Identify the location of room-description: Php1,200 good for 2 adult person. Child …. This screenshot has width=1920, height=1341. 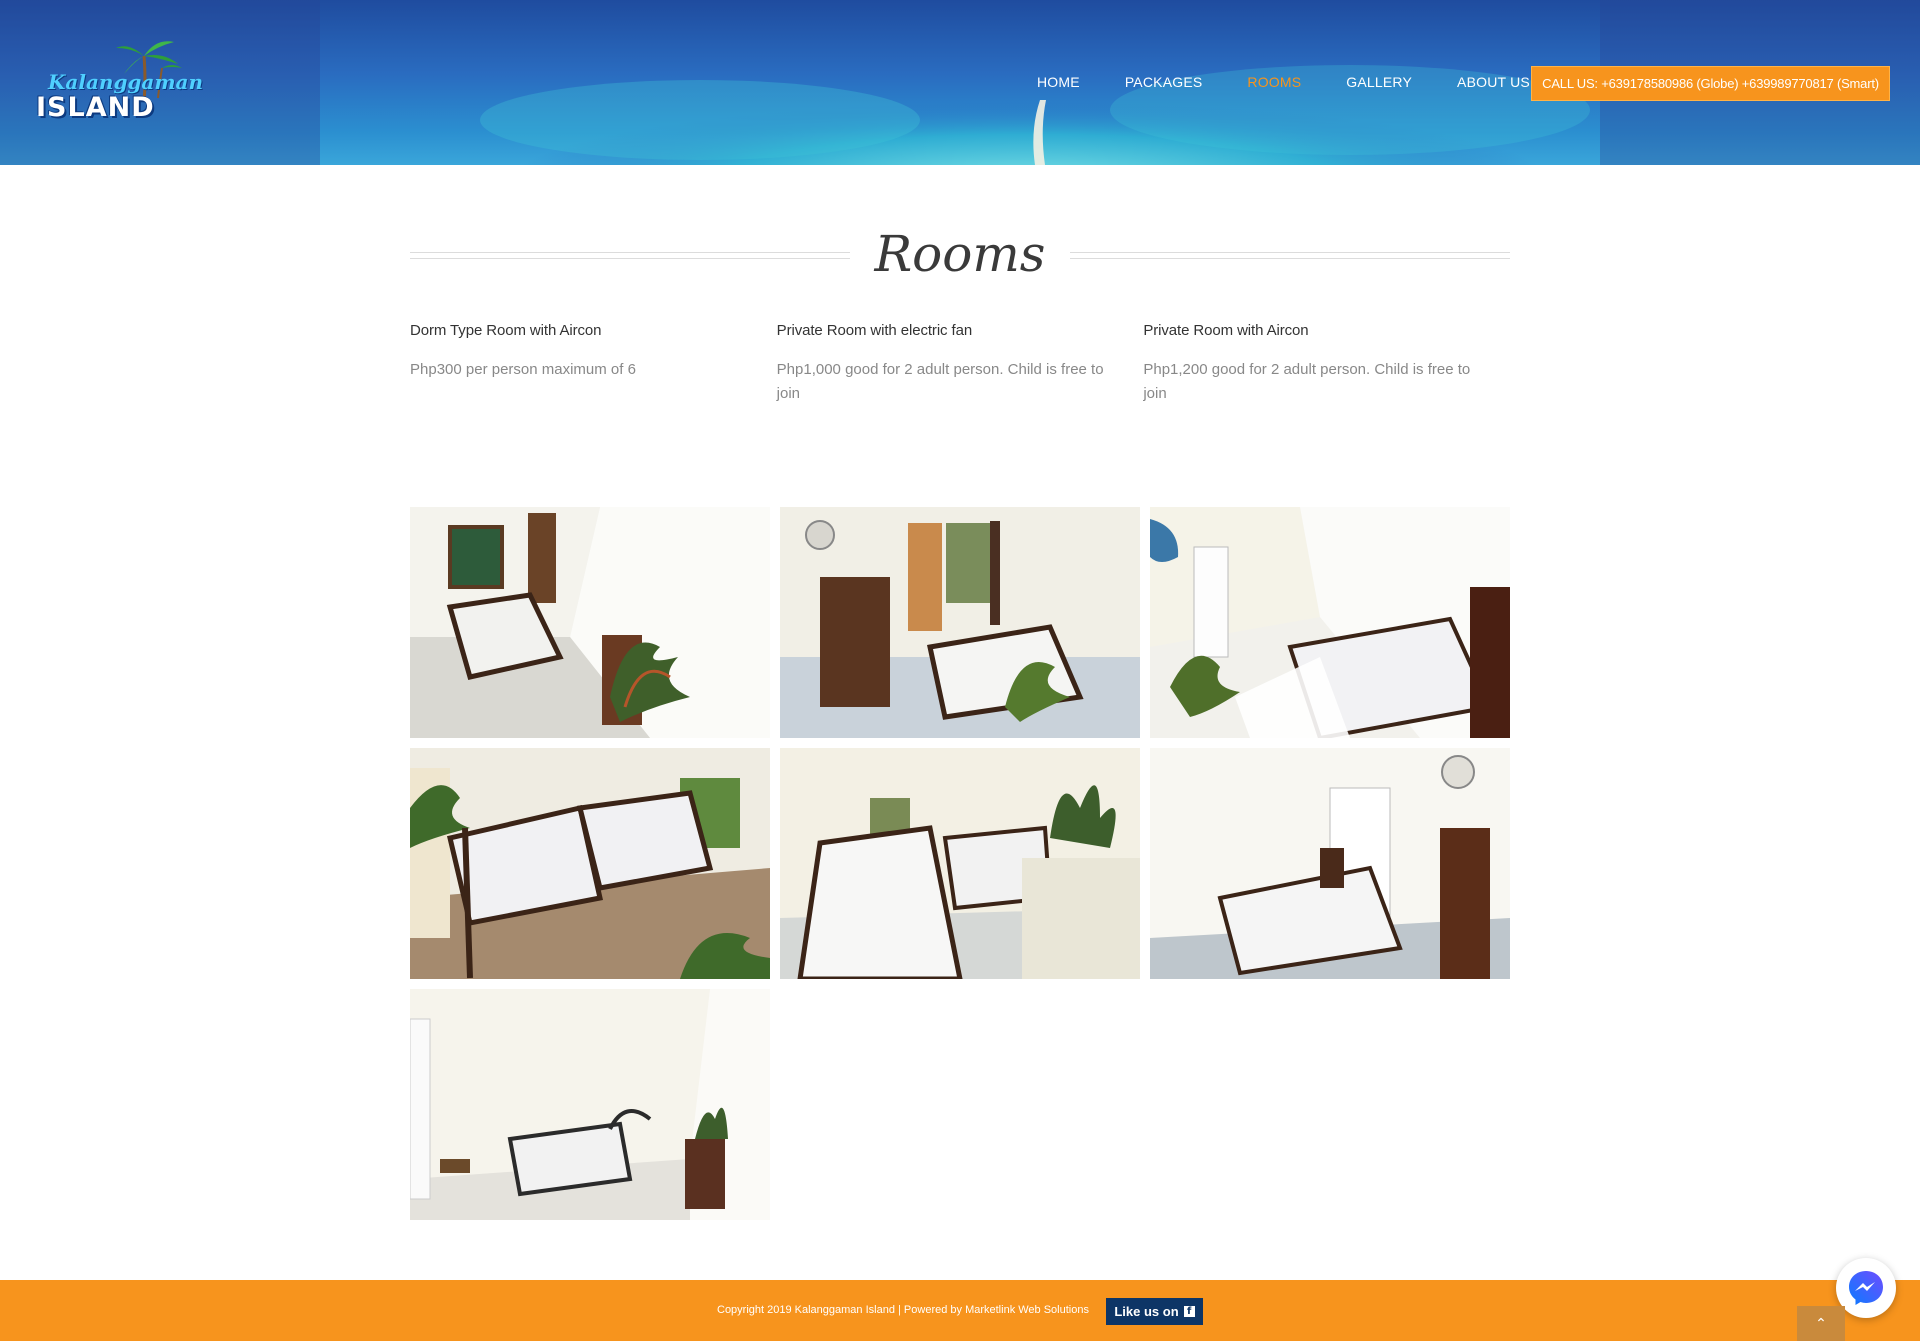
(1307, 381).